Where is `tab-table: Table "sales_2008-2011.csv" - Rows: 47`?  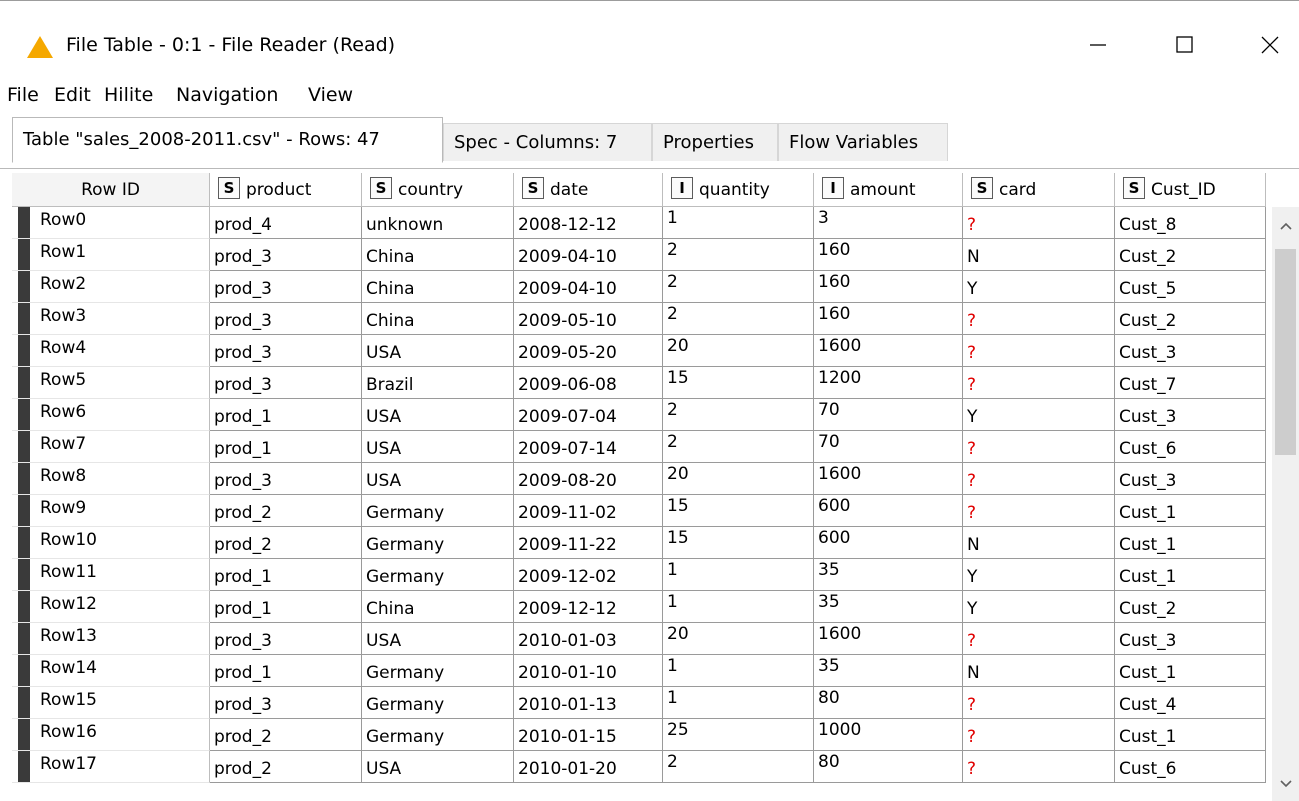 tab-table: Table "sales_2008-2011.csv" - Rows: 47 is located at coordinates (227, 140).